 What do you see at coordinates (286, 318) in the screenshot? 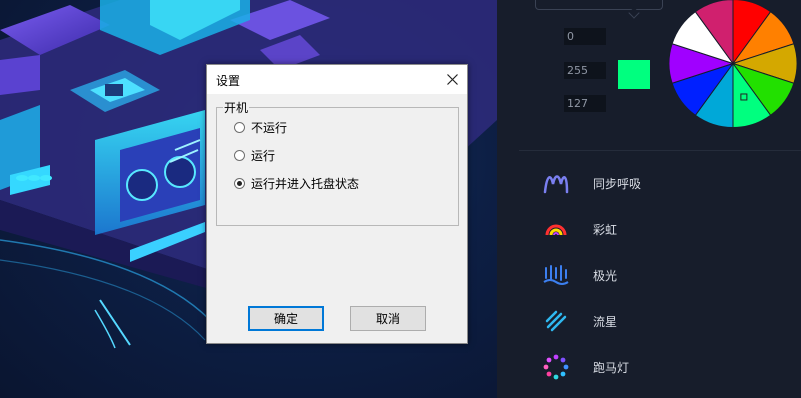
I see `ok-button: 确定` at bounding box center [286, 318].